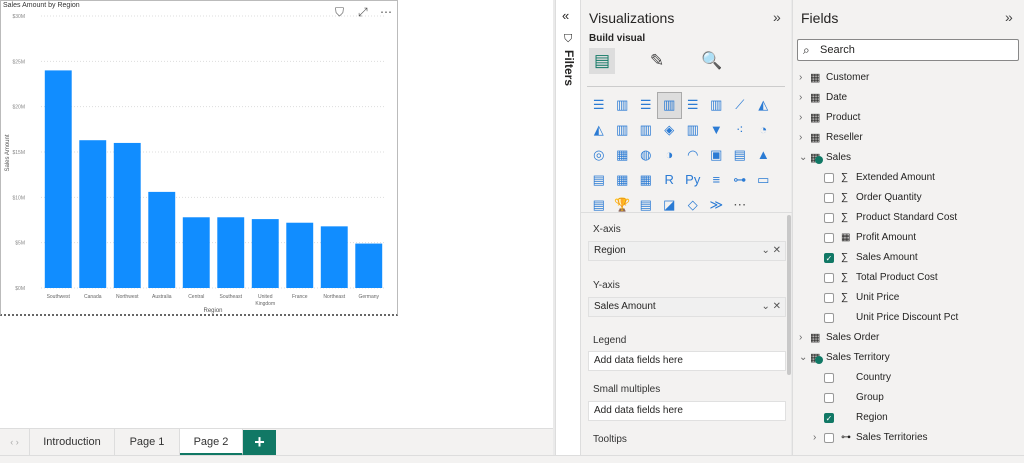  Describe the element at coordinates (599, 130) in the screenshot. I see `stacked-area-icon: ◭` at that location.